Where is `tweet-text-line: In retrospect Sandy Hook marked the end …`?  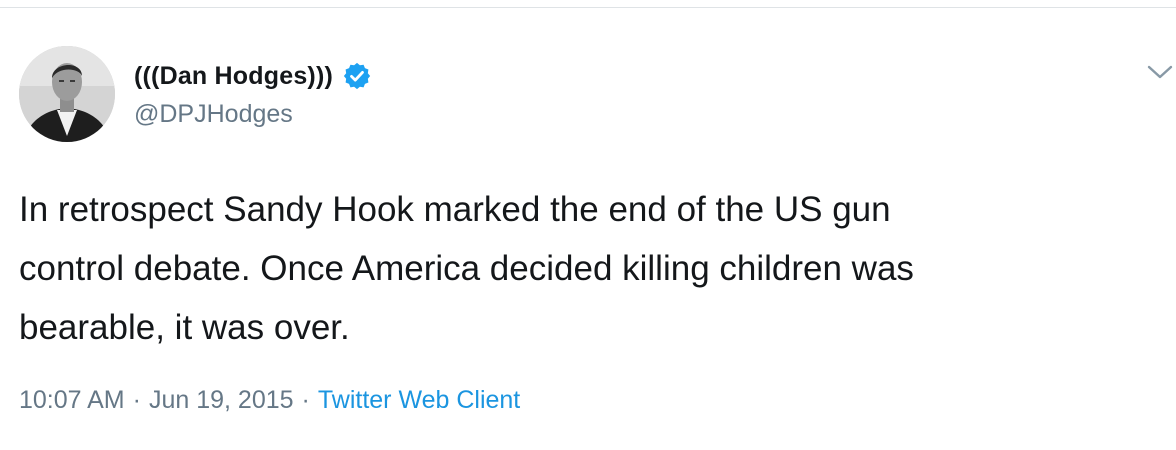 tweet-text-line: In retrospect Sandy Hook marked the end … is located at coordinates (455, 209).